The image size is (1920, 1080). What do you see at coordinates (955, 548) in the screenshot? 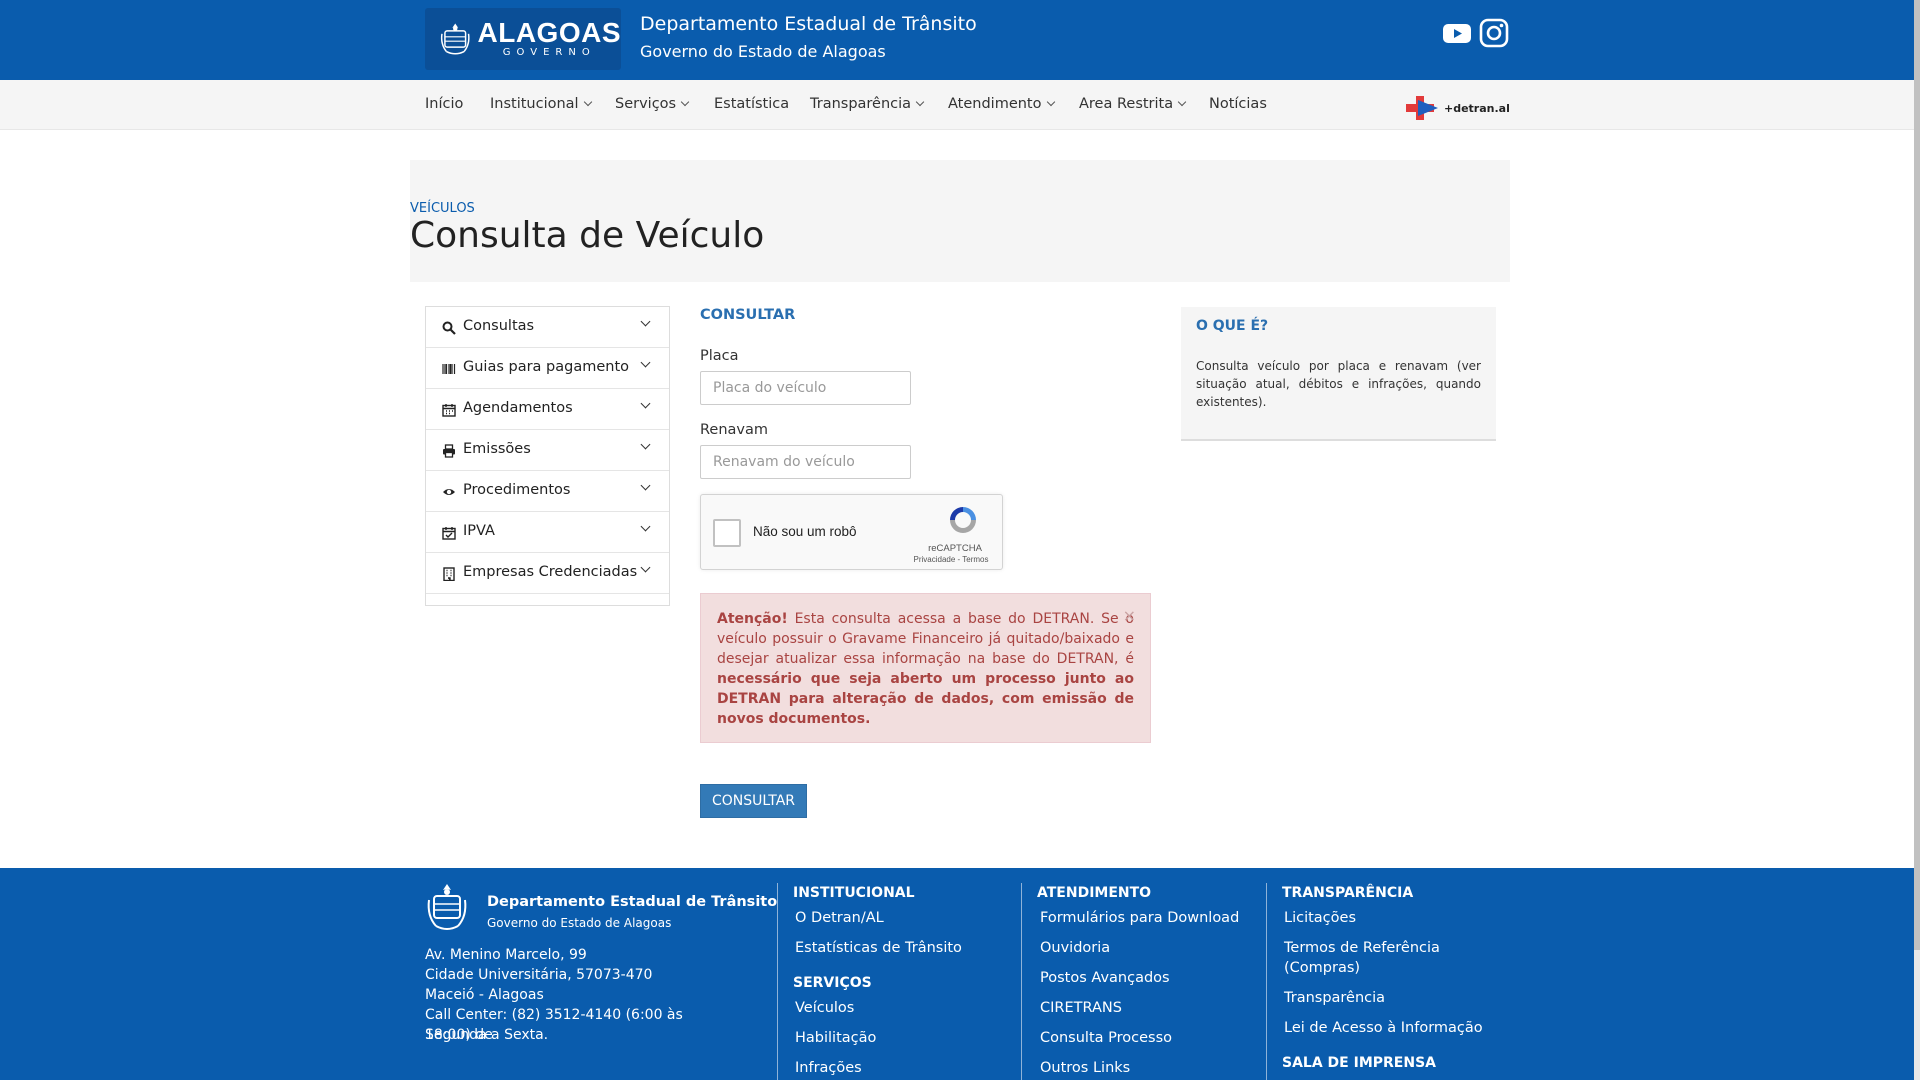
I see `recaptcha-brand: reCAPTCHA` at bounding box center [955, 548].